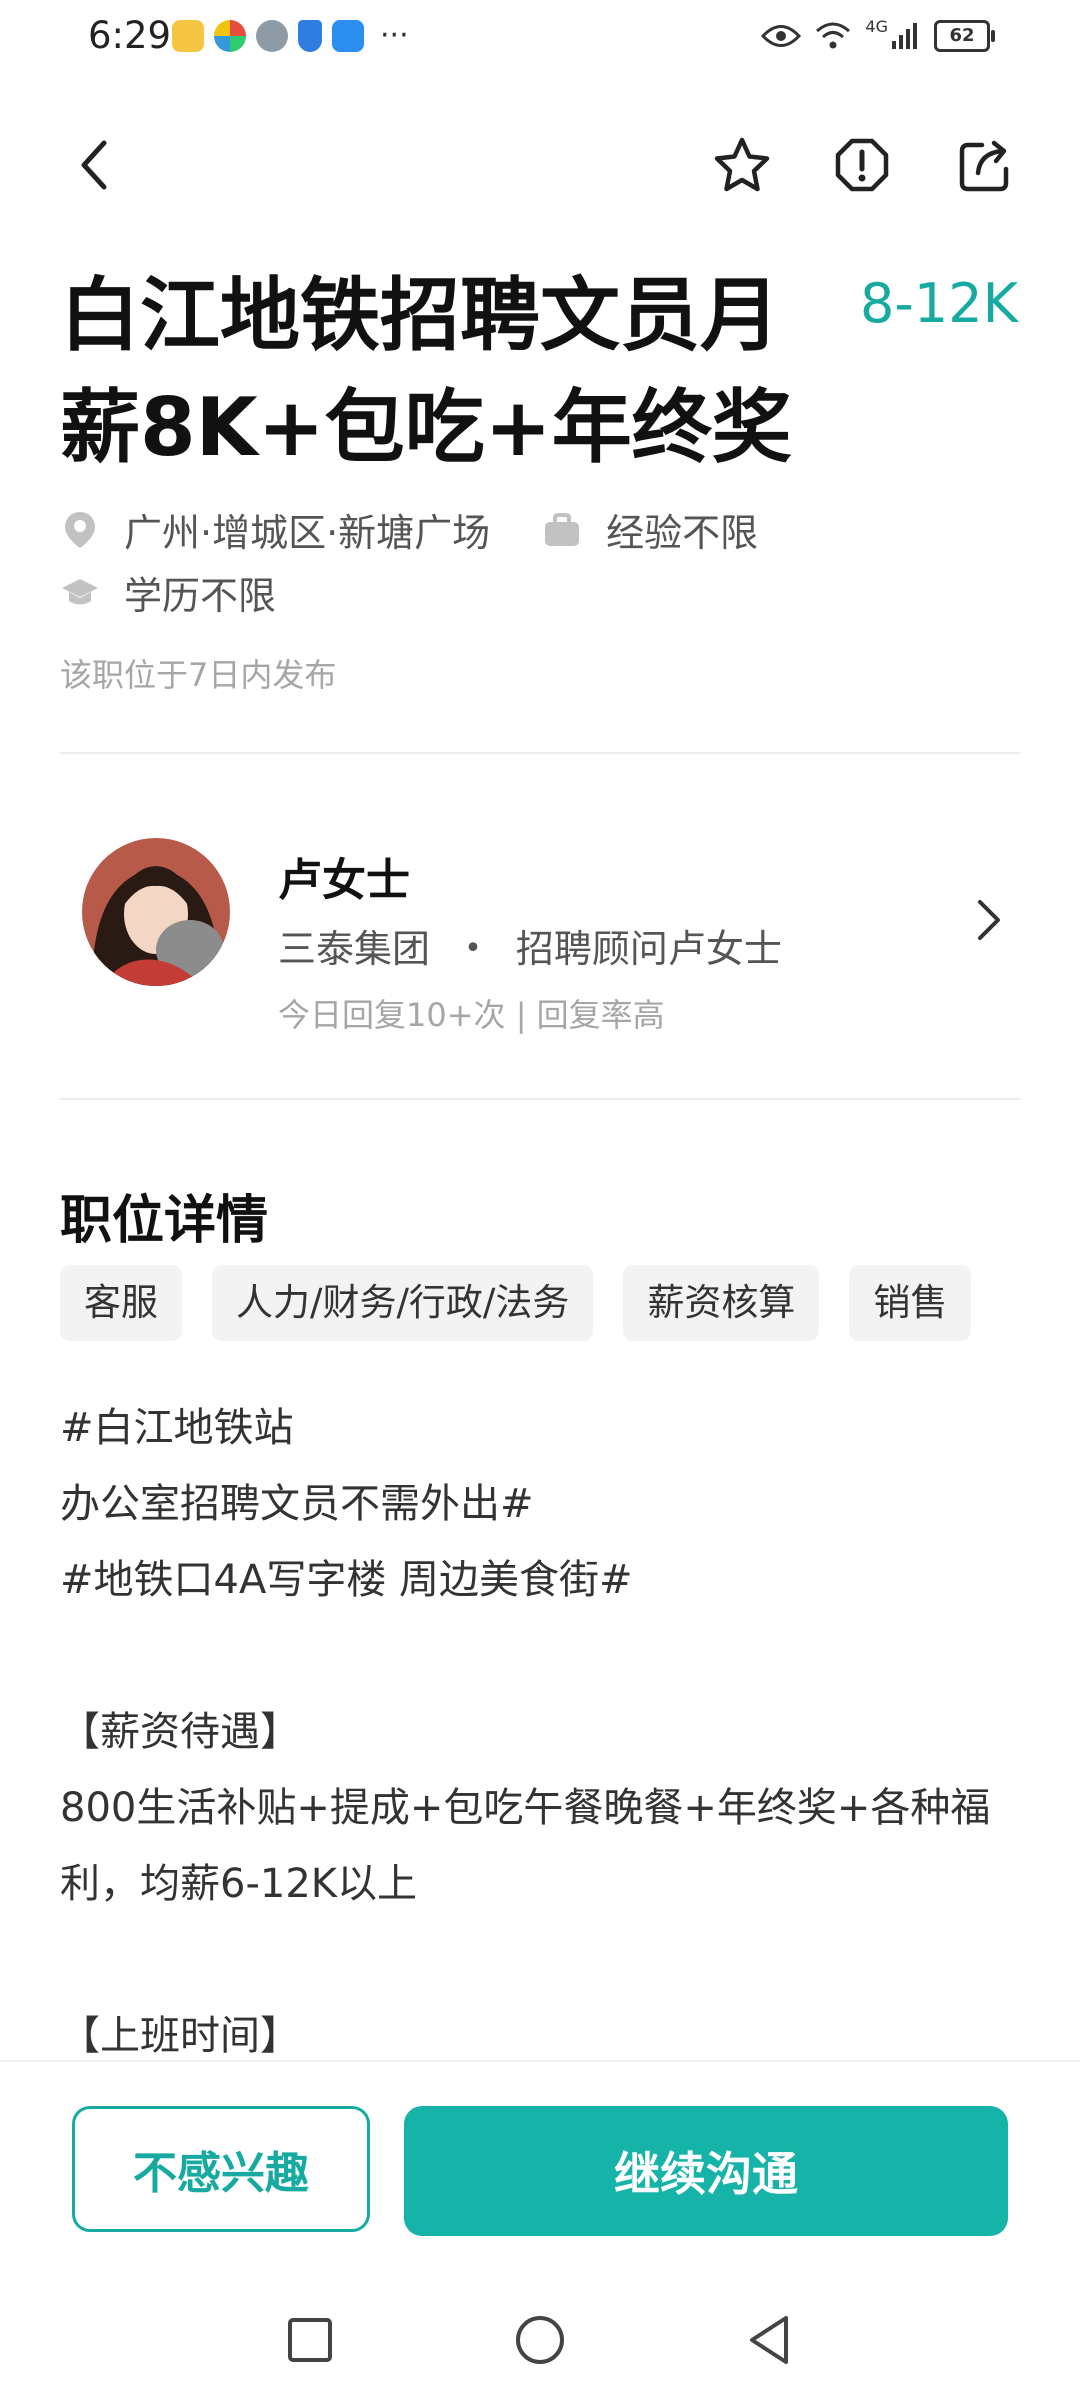 This screenshot has width=1080, height=2400. I want to click on recruiter-subtitle: 三泰集团 • 招聘顾问卢女士, so click(530, 945).